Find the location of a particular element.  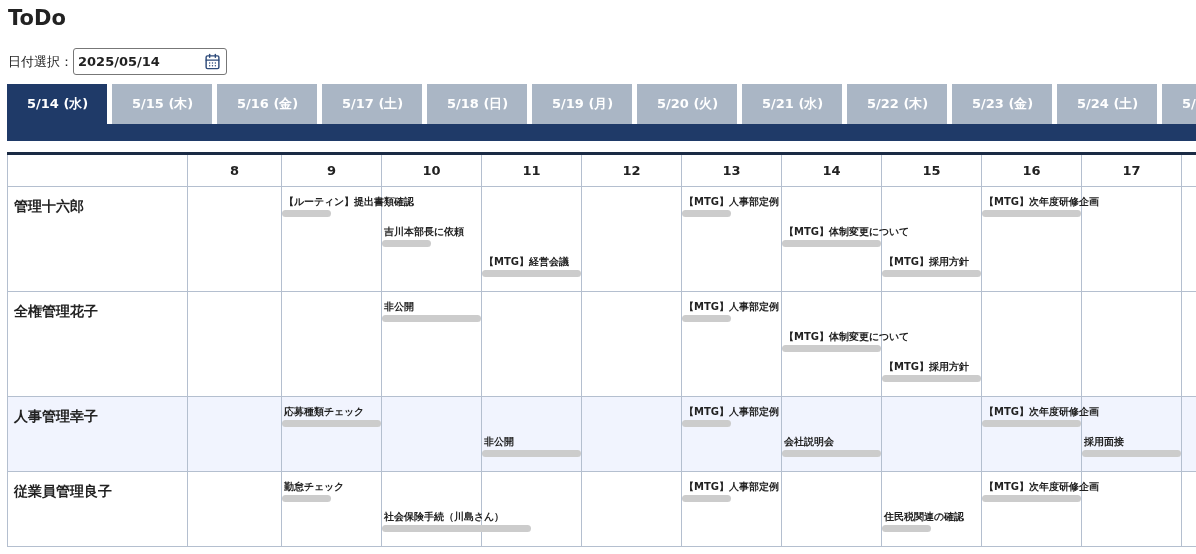

person-name: 管理十六郎 is located at coordinates (49, 206).